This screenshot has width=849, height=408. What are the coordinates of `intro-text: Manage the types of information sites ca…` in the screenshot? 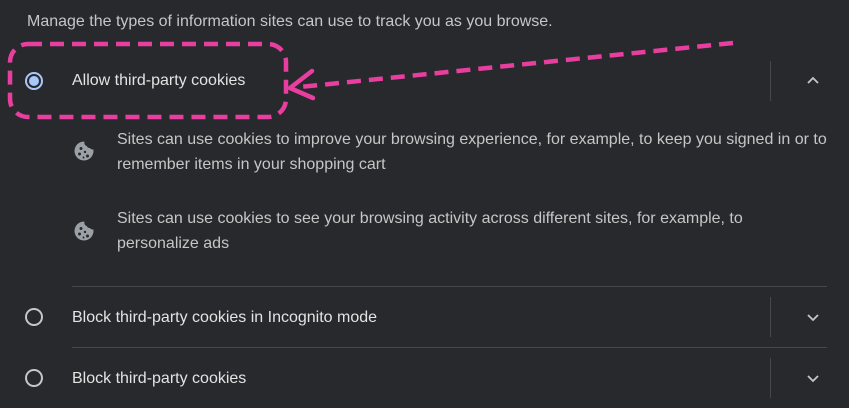 It's located at (290, 21).